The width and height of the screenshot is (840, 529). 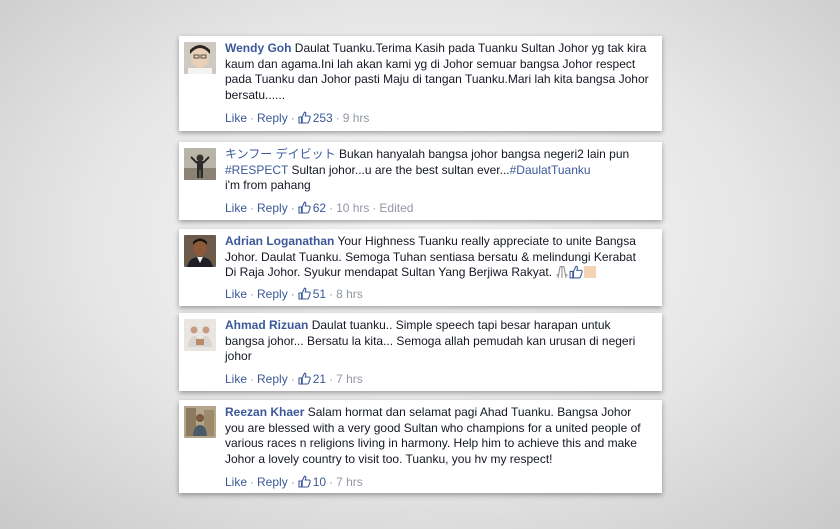 What do you see at coordinates (550, 170) in the screenshot?
I see `hashtag-link: #DaulatTuanku` at bounding box center [550, 170].